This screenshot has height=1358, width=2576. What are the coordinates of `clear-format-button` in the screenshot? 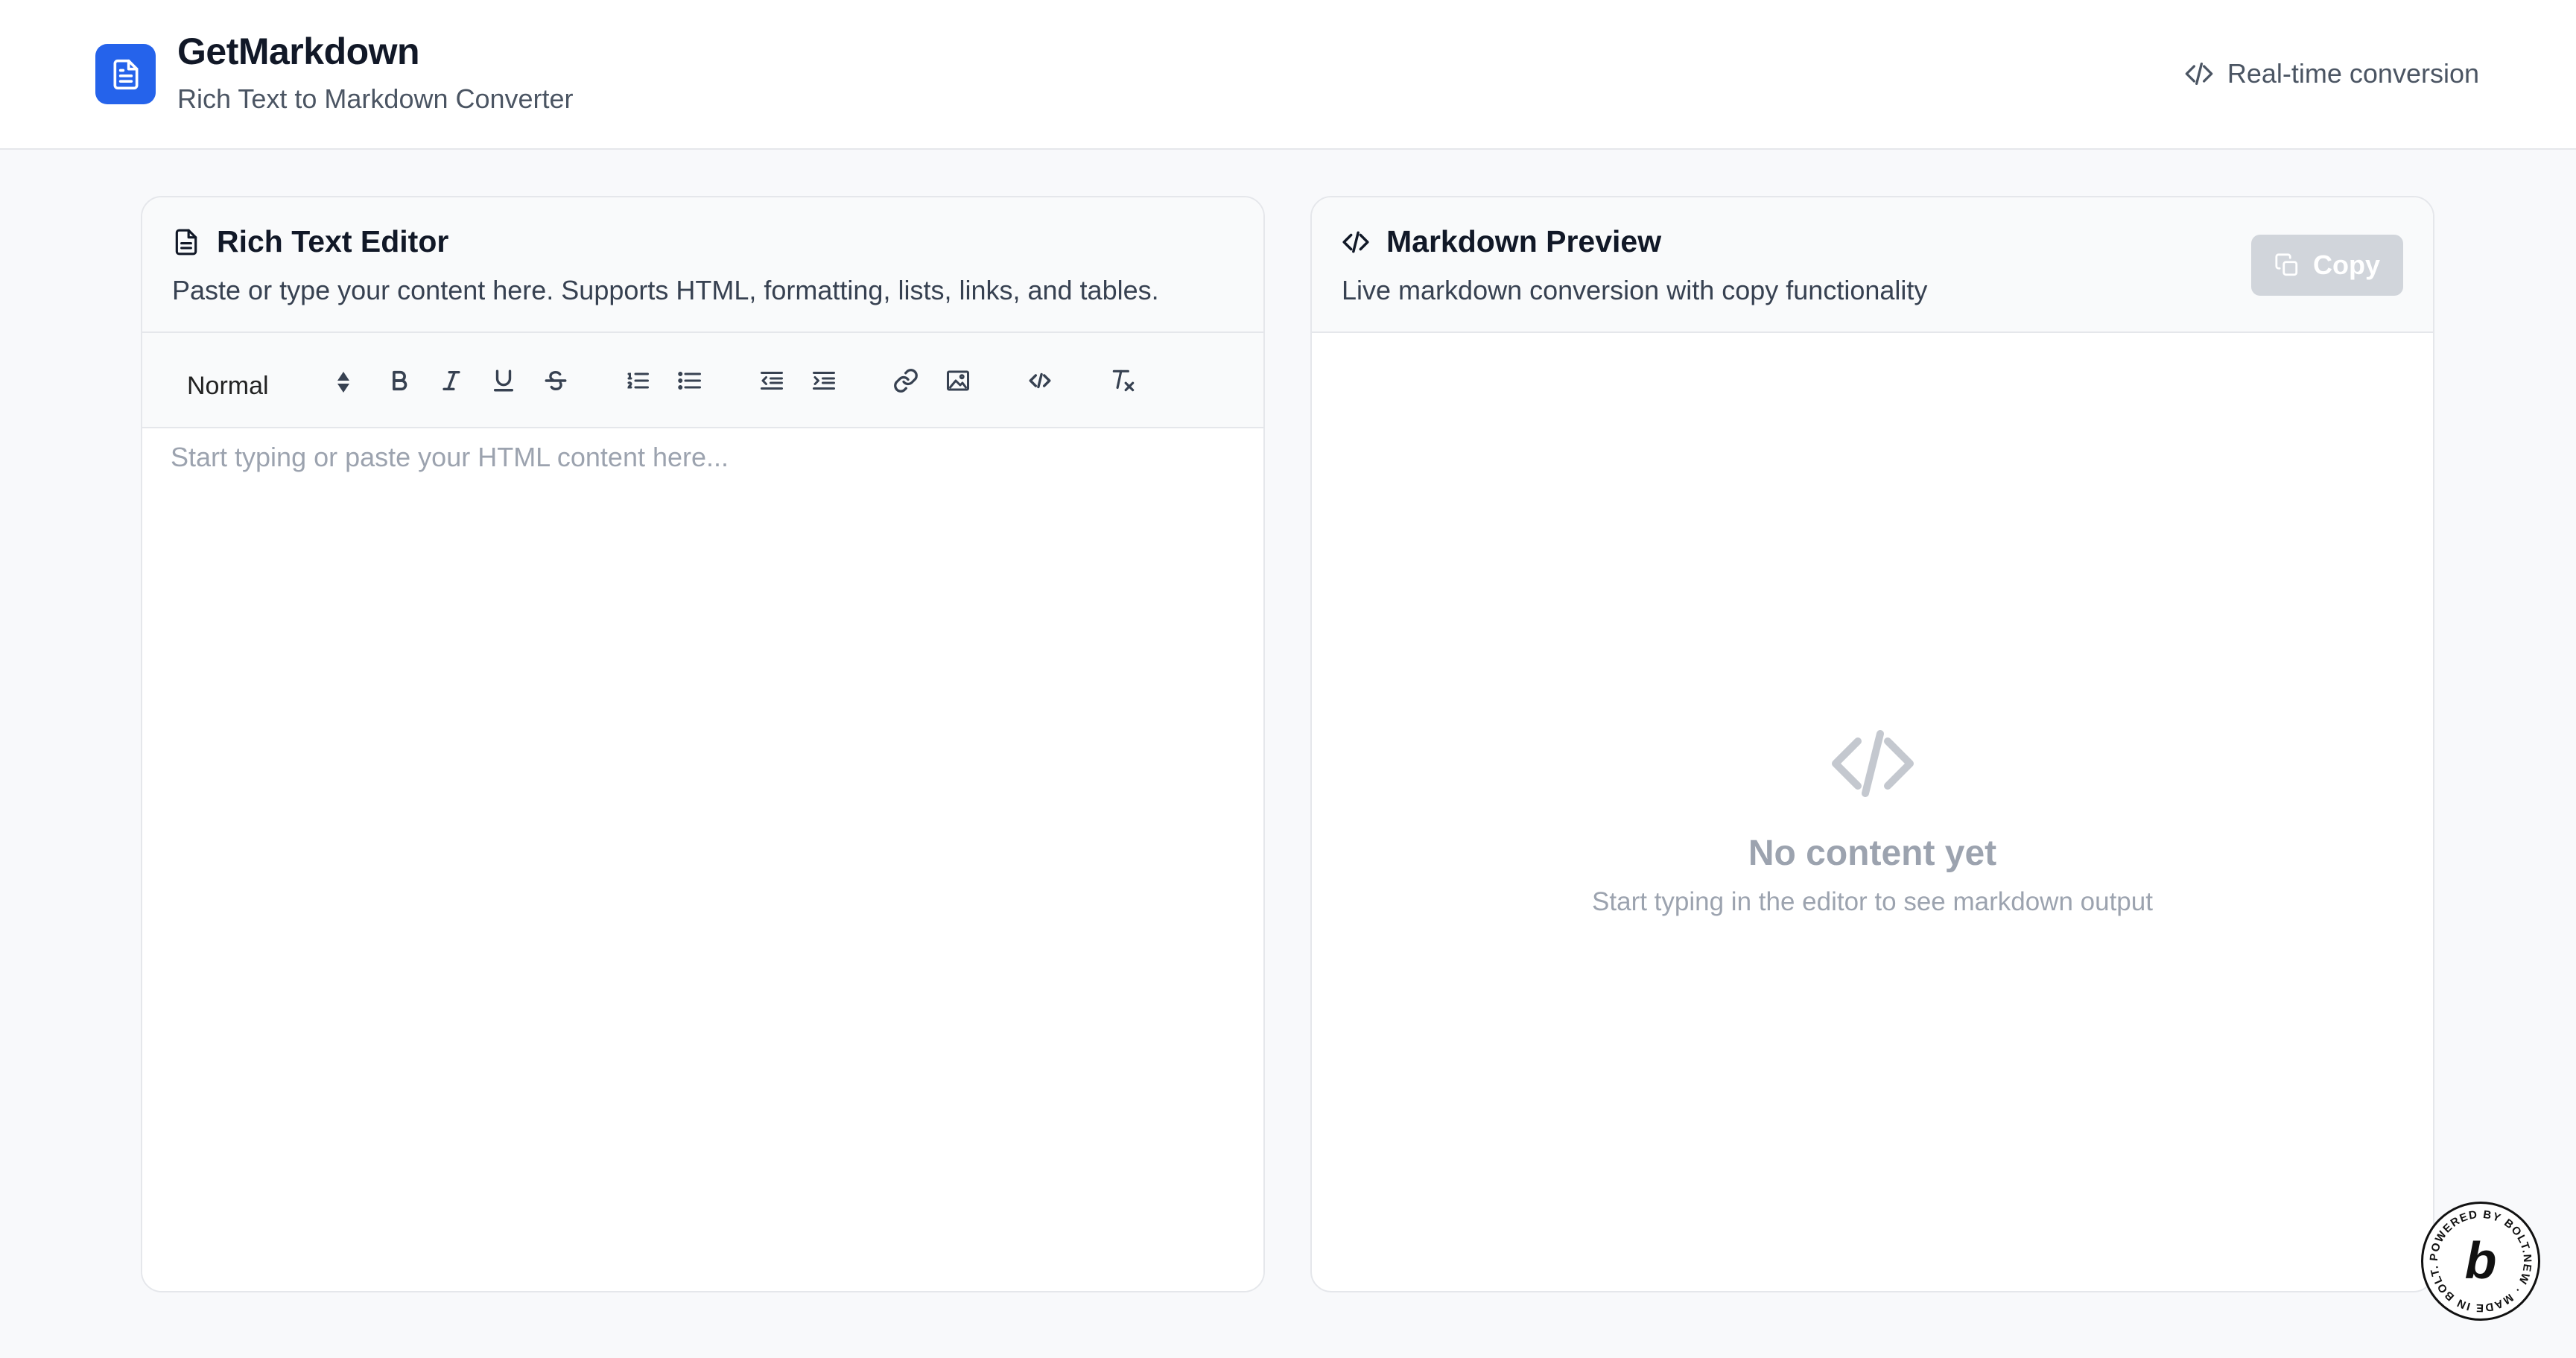 It's located at (1124, 381).